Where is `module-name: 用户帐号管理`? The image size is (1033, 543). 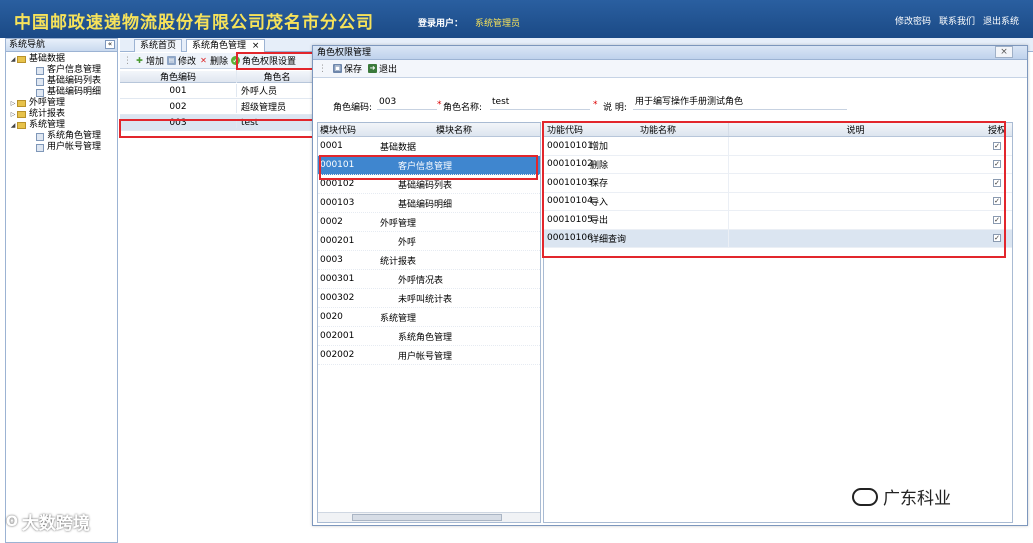
module-name: 用户帐号管理 is located at coordinates (425, 356).